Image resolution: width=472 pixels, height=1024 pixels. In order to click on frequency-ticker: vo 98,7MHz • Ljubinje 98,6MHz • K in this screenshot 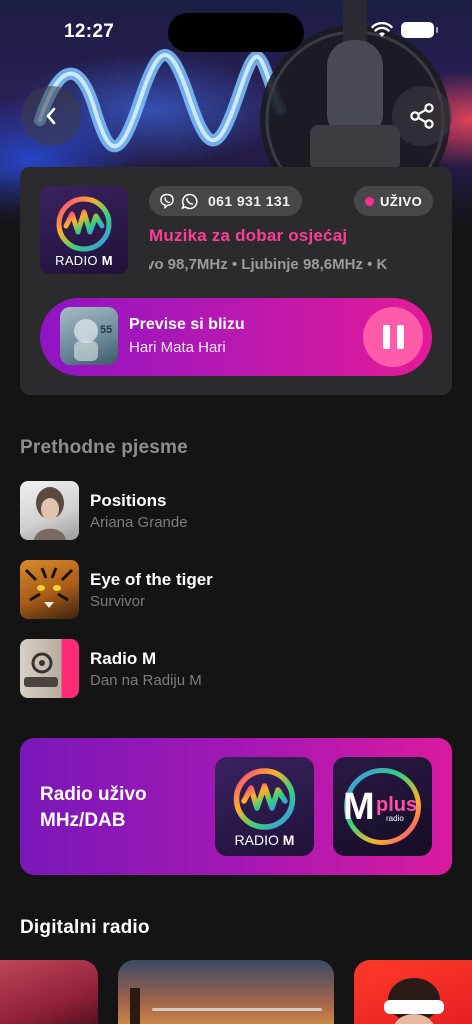, I will do `click(291, 267)`.